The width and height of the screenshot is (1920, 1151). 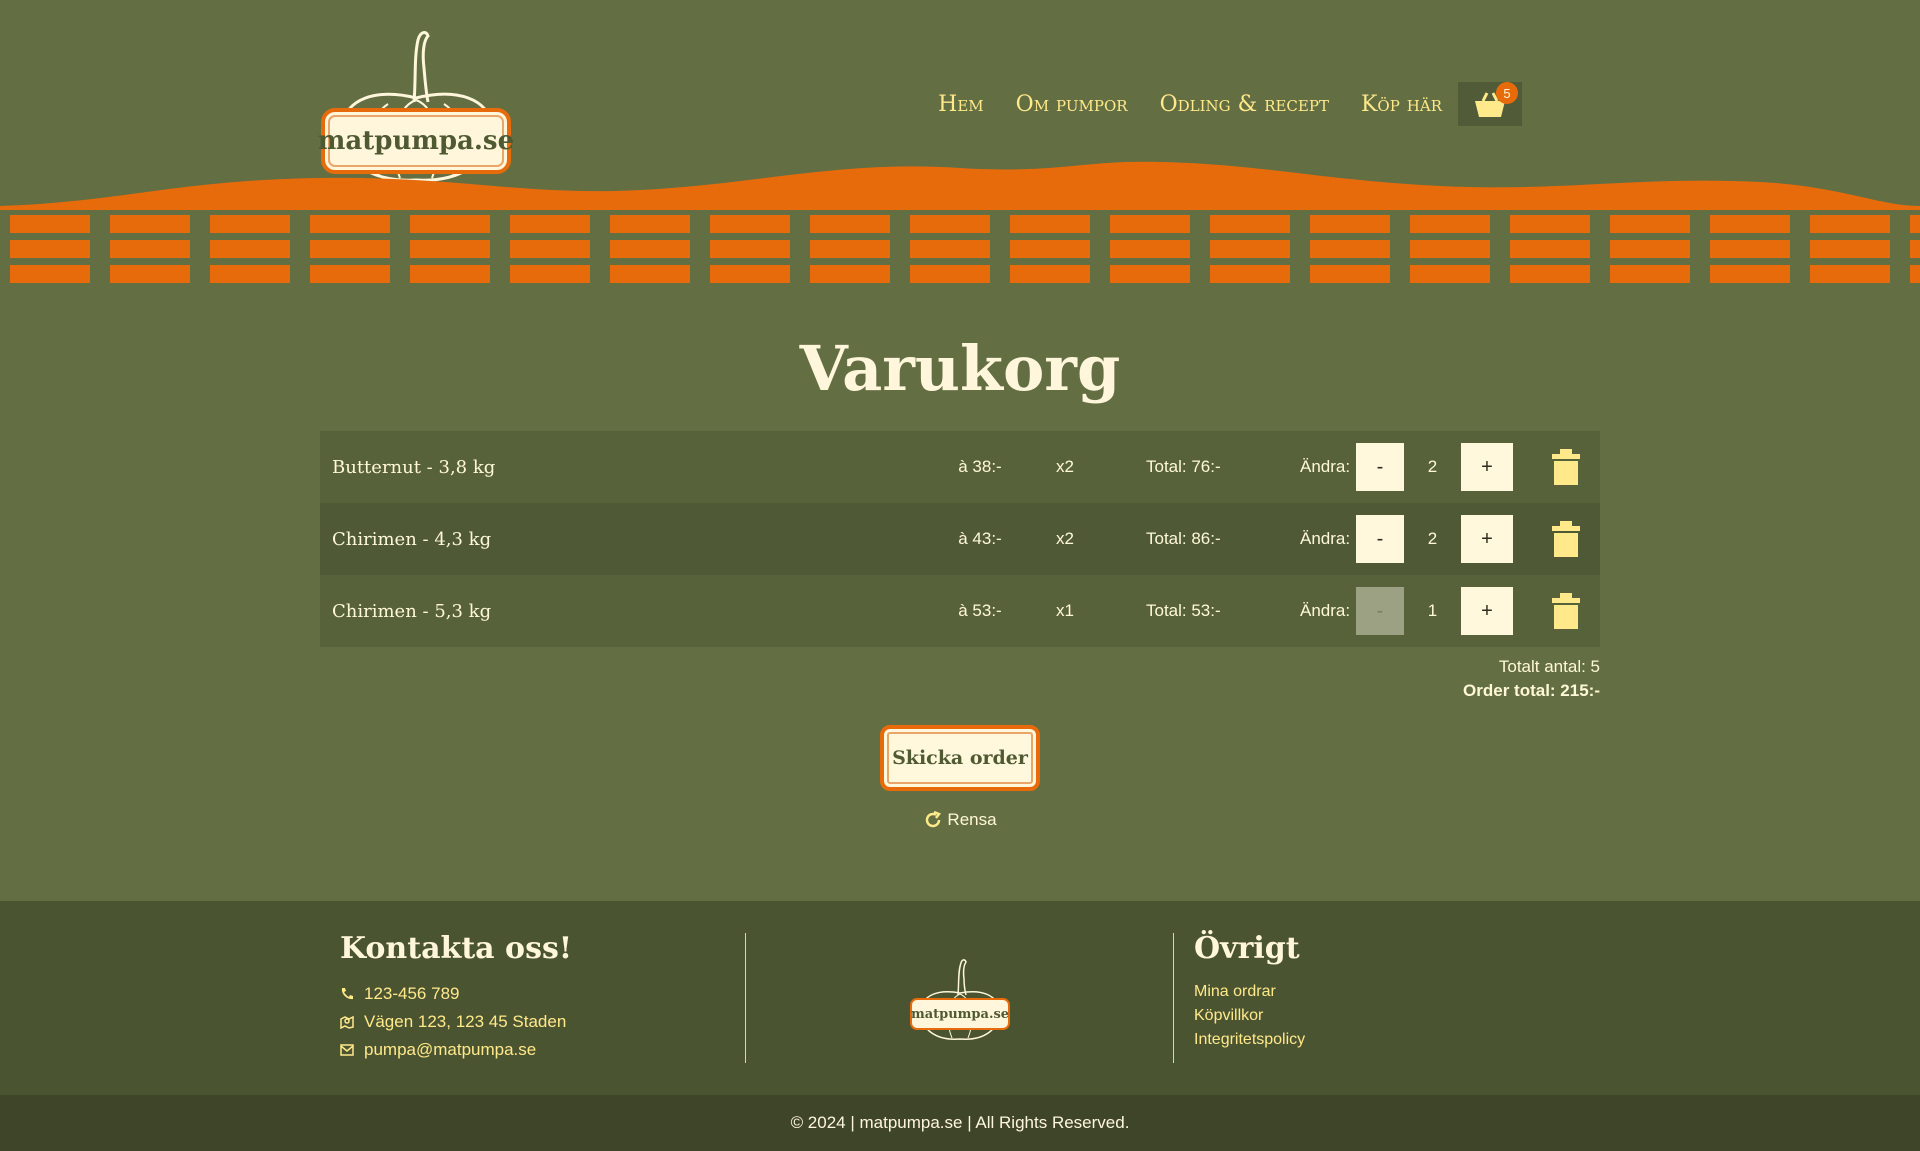 What do you see at coordinates (960, 185) in the screenshot?
I see `orange-wave` at bounding box center [960, 185].